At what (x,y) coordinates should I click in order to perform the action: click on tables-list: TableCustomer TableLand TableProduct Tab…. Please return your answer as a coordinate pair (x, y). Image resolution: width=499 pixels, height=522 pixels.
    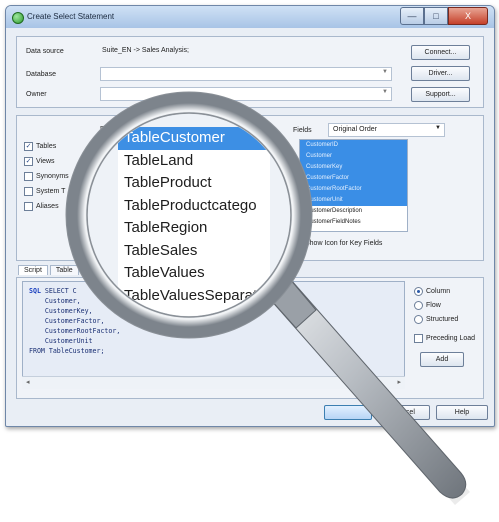
    Looking at the image, I should click on (194, 221).